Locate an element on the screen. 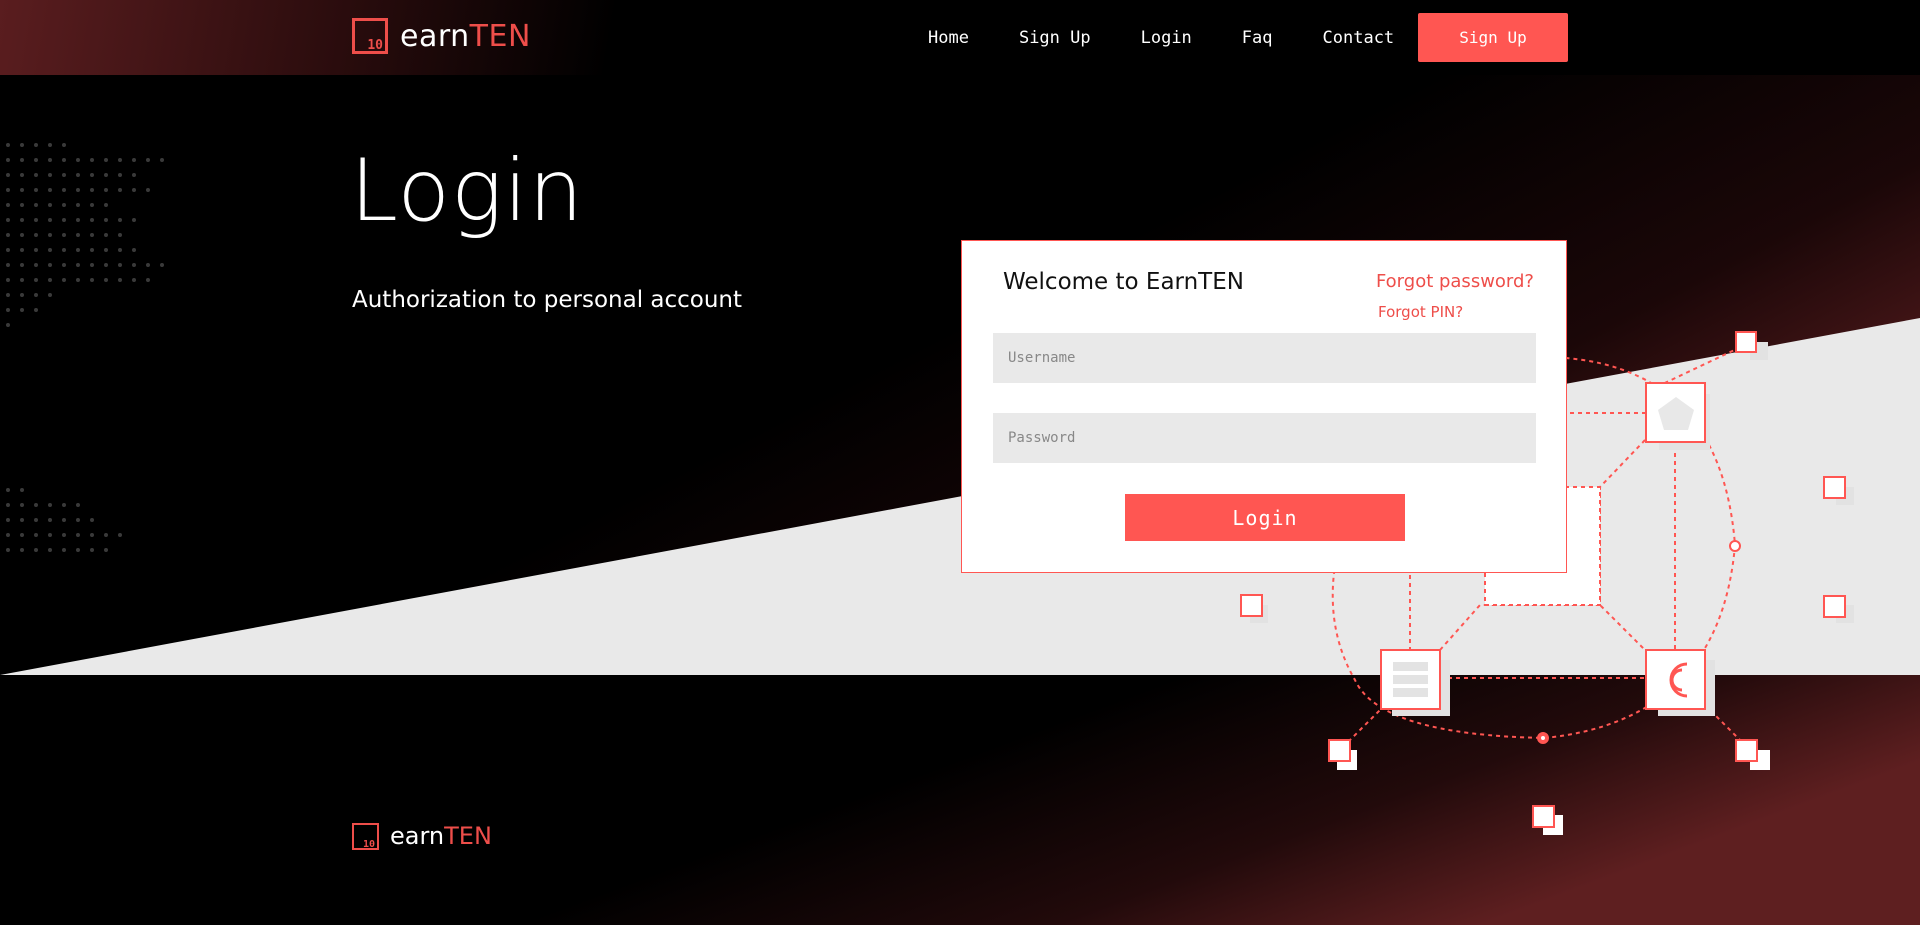 The height and width of the screenshot is (925, 1920). main-nav: Home Sign Up Login Faq Contact is located at coordinates (1161, 37).